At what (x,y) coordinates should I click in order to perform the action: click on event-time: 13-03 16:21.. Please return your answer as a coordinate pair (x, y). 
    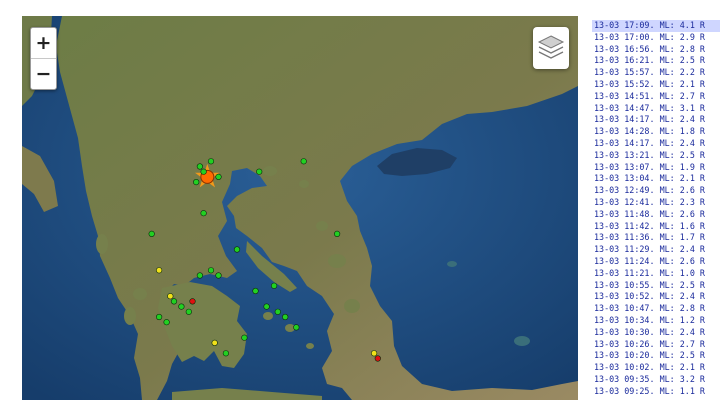
    Looking at the image, I should click on (624, 60).